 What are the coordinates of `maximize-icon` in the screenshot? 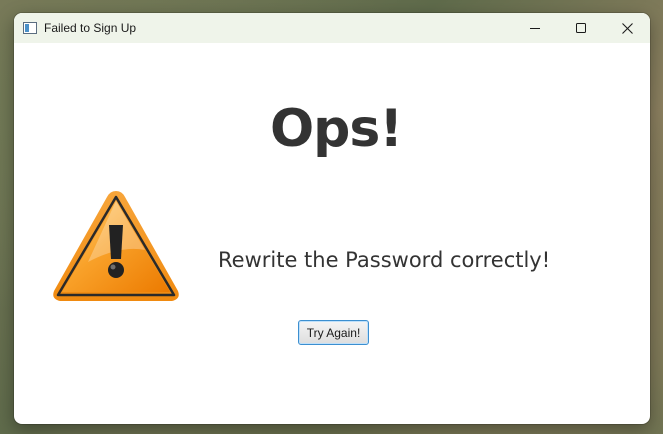 It's located at (581, 28).